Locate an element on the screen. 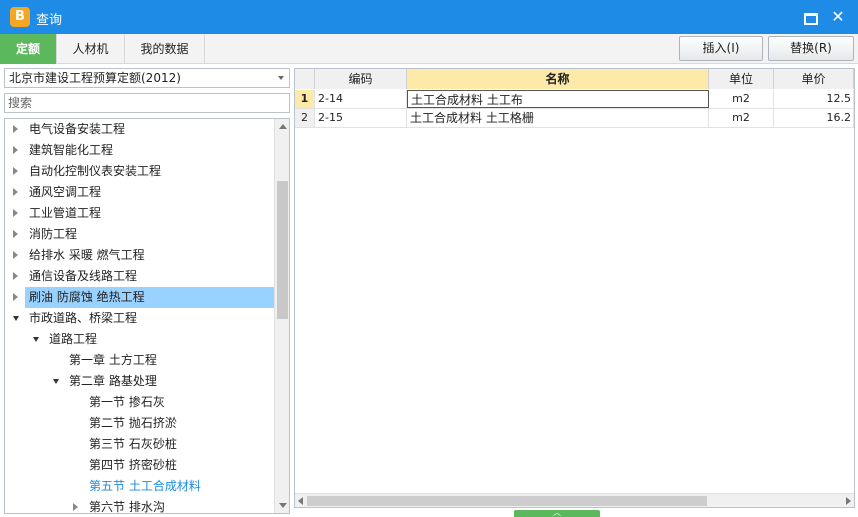  tree-item-label: 建筑智能化工程 is located at coordinates (71, 150).